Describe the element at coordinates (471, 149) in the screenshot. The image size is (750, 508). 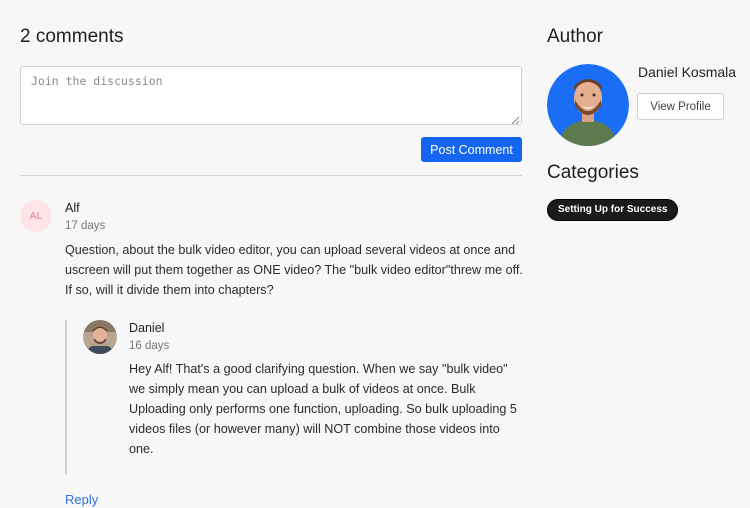
I see `post-comment-button: Post Comment` at that location.